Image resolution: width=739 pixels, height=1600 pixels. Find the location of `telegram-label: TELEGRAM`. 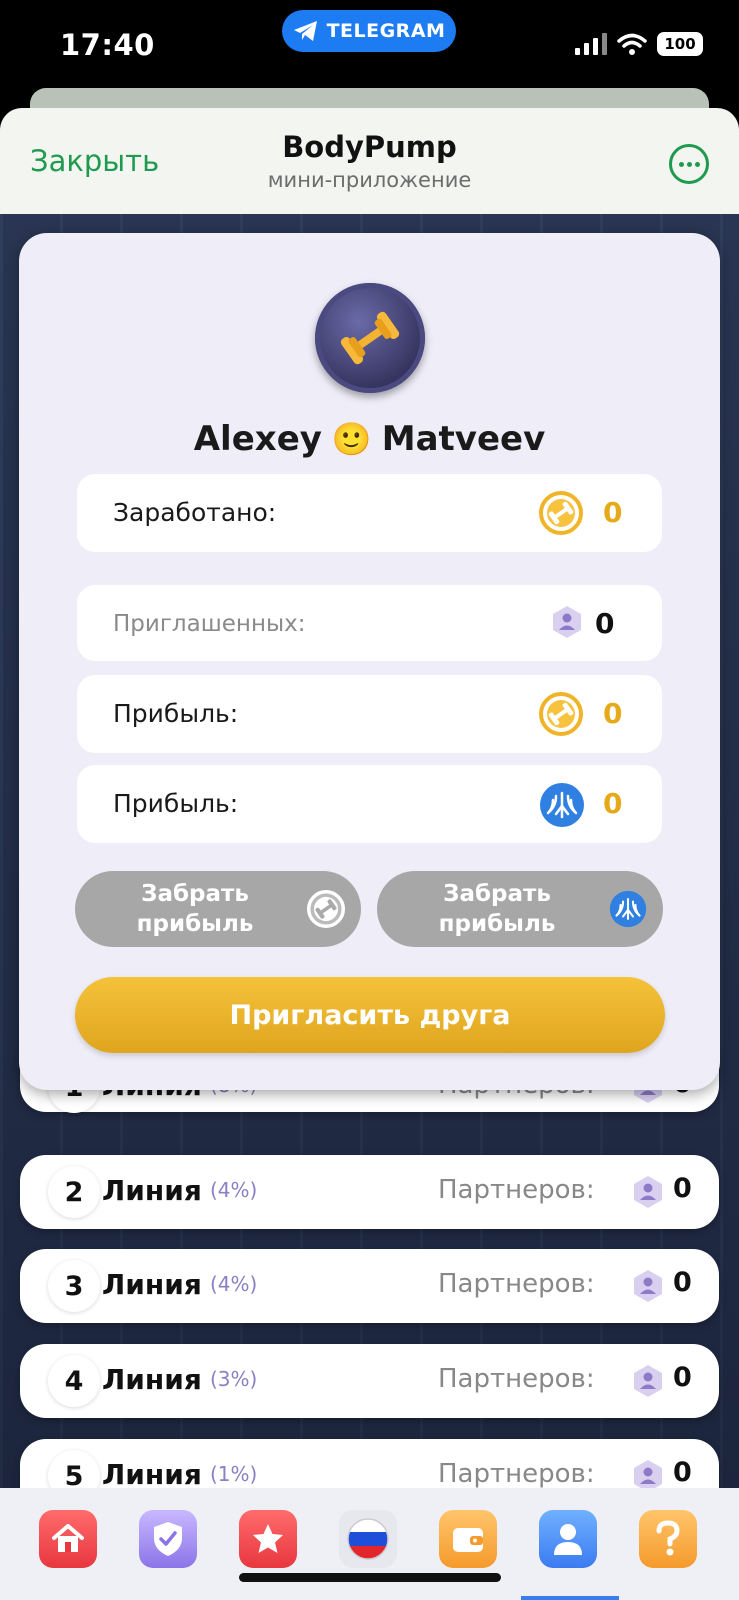

telegram-label: TELEGRAM is located at coordinates (386, 31).